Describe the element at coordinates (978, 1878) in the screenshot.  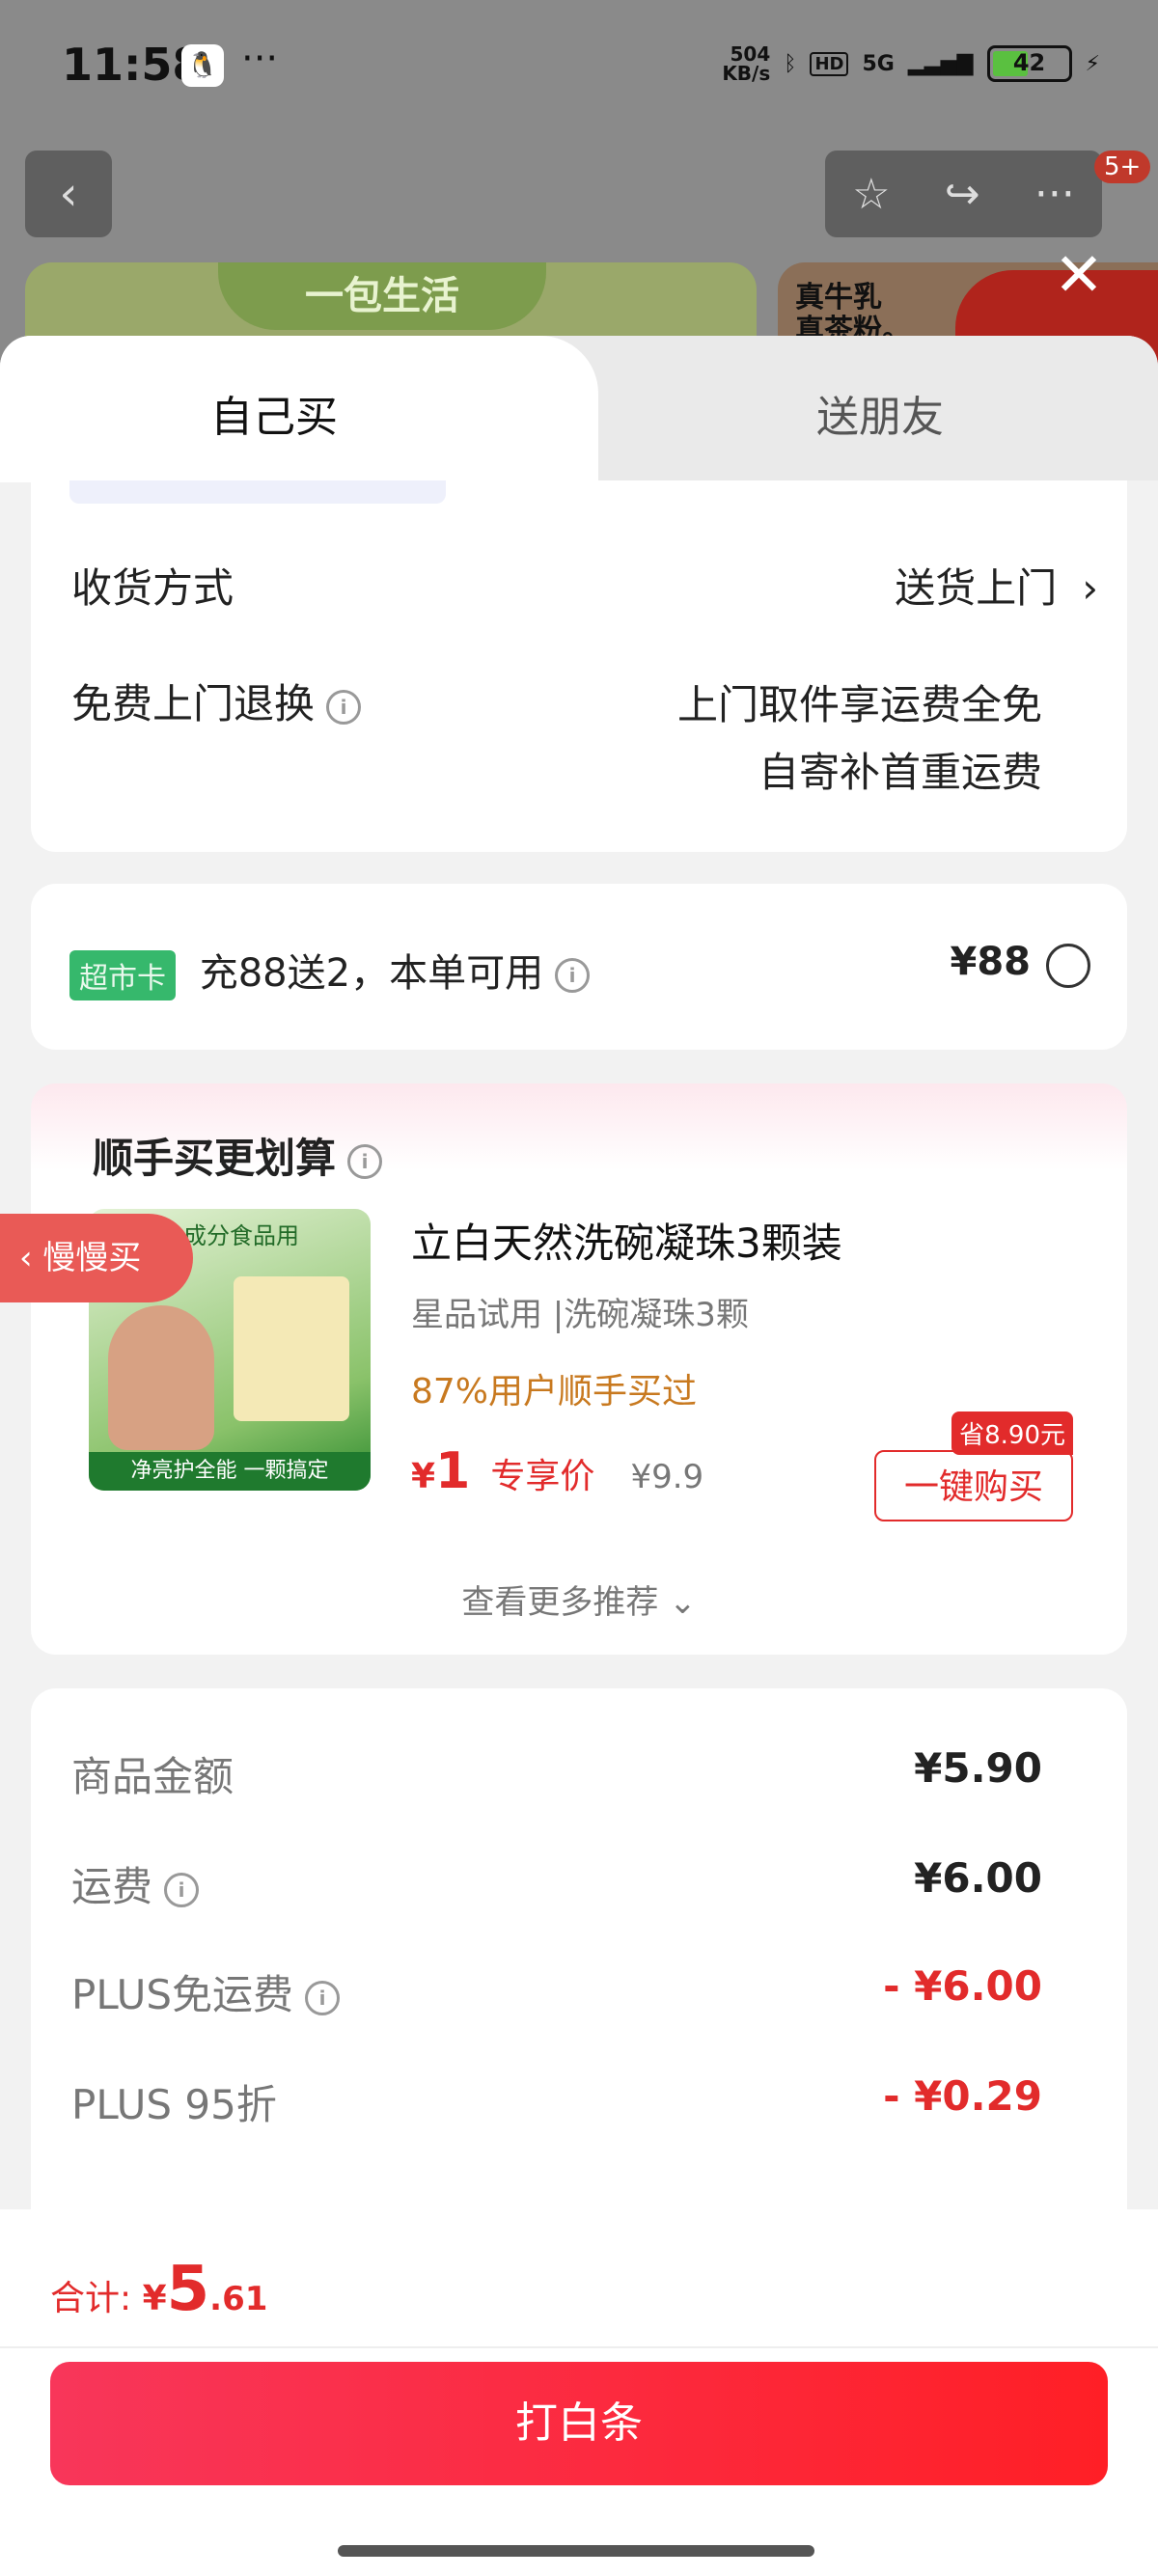
I see `summary-shipping-value: ¥6.00` at that location.